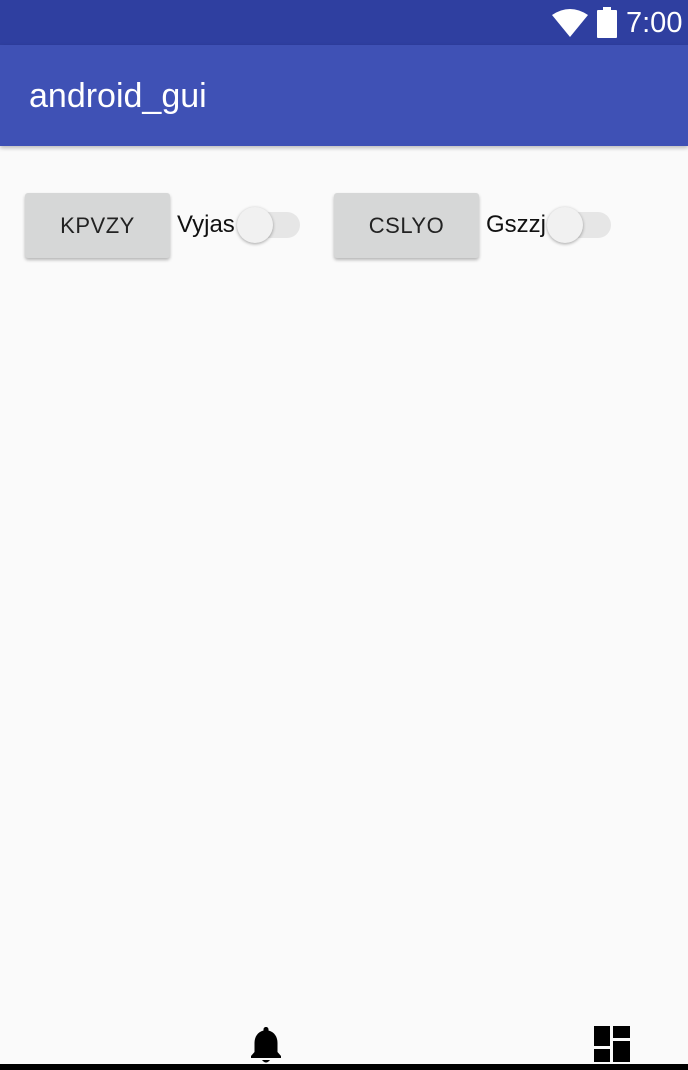  Describe the element at coordinates (344, 1067) in the screenshot. I see `bottom-bar` at that location.